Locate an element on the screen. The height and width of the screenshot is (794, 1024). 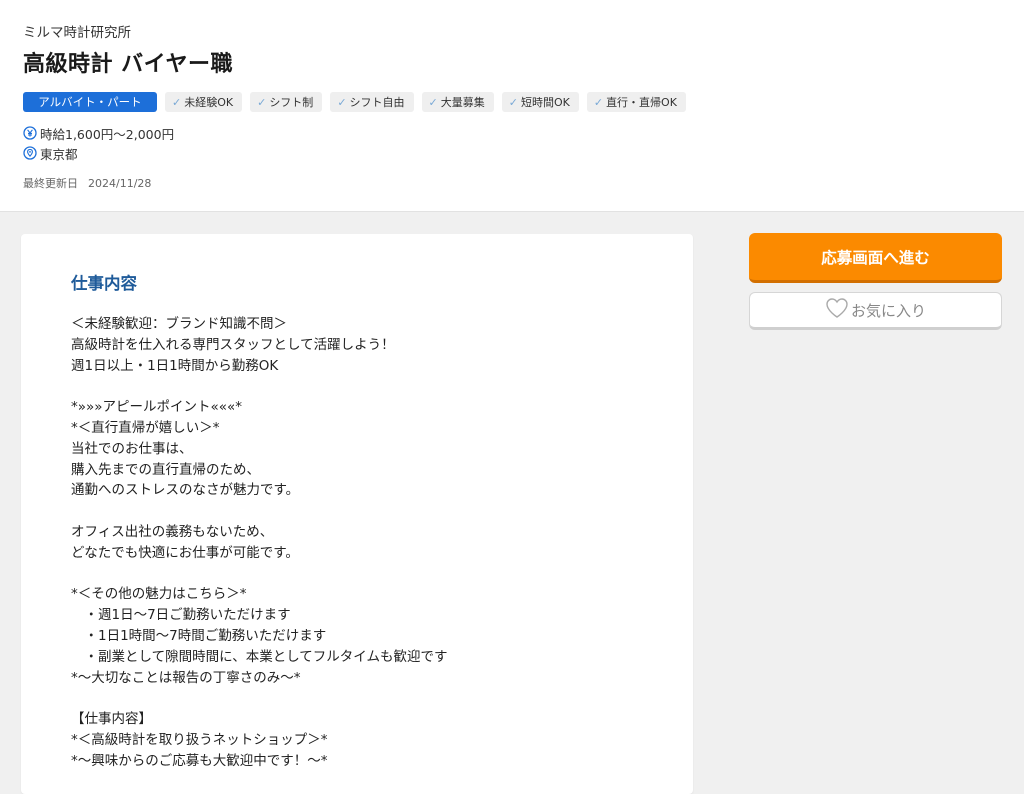
favorite-button: お気に入り is located at coordinates (875, 311).